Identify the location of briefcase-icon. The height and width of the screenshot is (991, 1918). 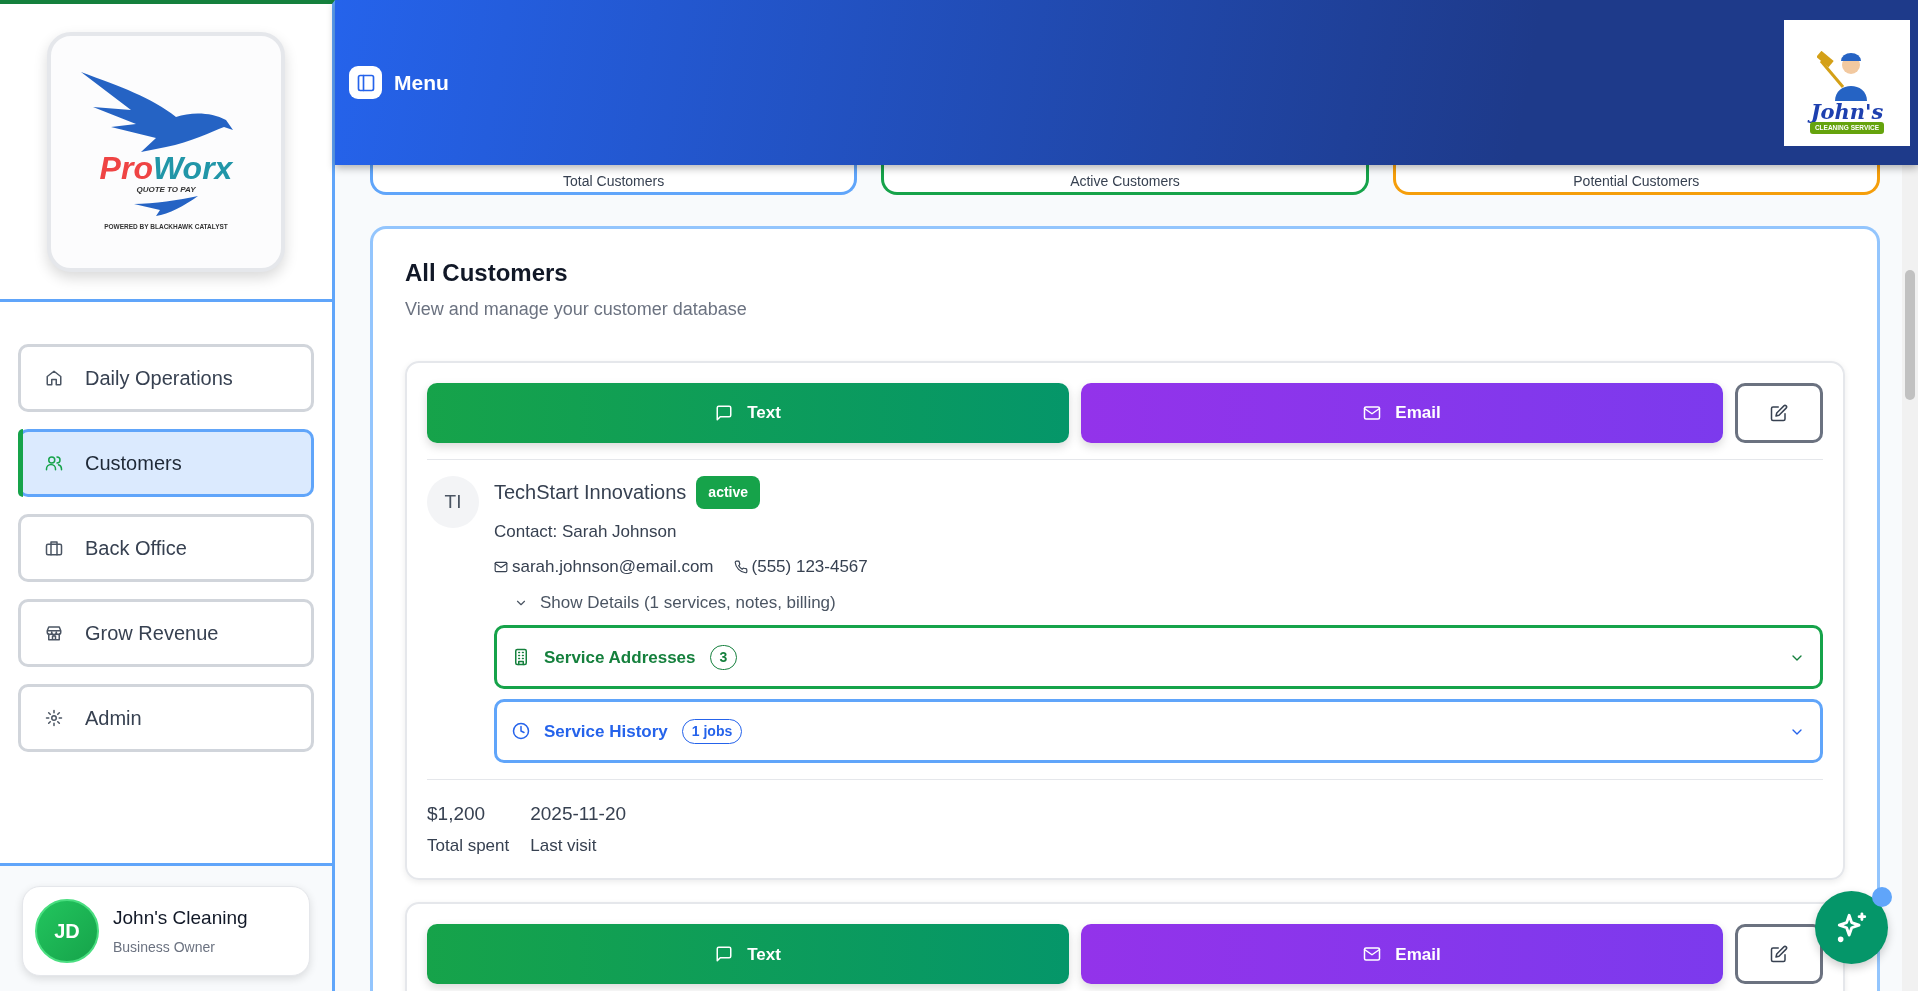
(54, 548).